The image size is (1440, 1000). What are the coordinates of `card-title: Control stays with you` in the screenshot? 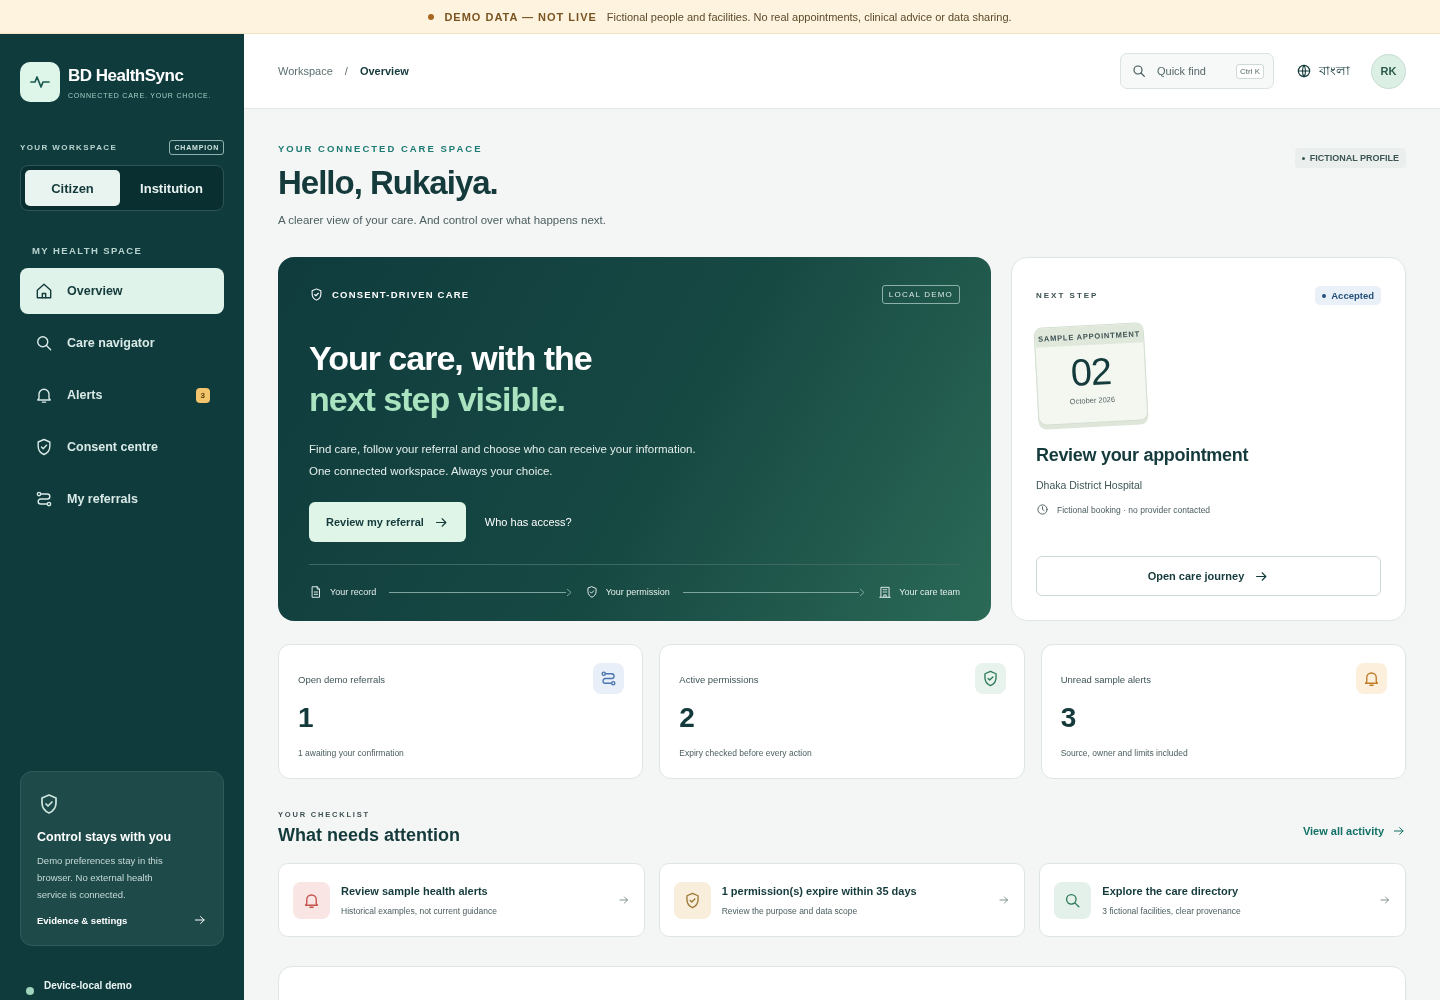 It's located at (105, 837).